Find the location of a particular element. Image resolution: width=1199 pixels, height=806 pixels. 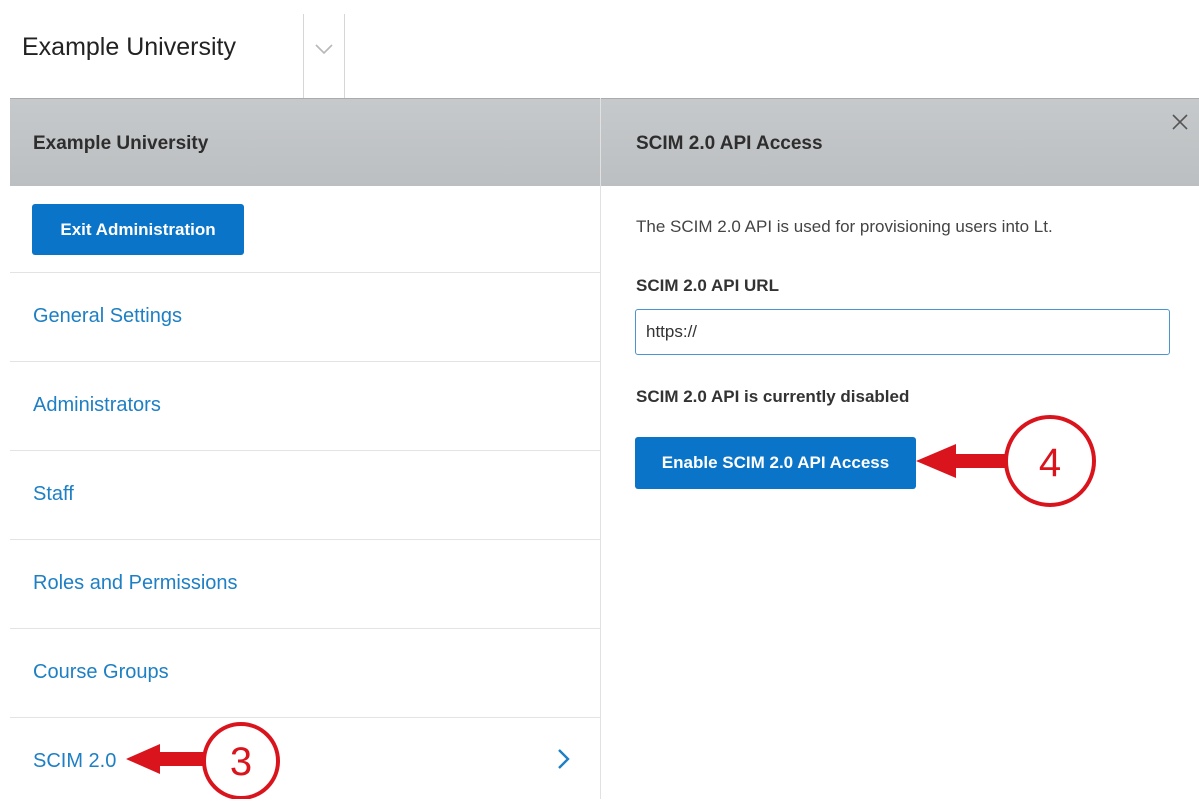

nav-item-course-groups: Course Groups is located at coordinates (305, 673).